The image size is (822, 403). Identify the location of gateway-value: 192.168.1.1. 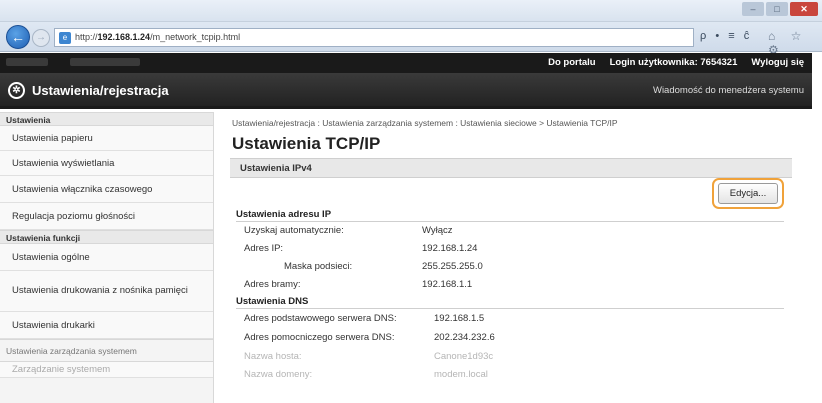
(447, 284).